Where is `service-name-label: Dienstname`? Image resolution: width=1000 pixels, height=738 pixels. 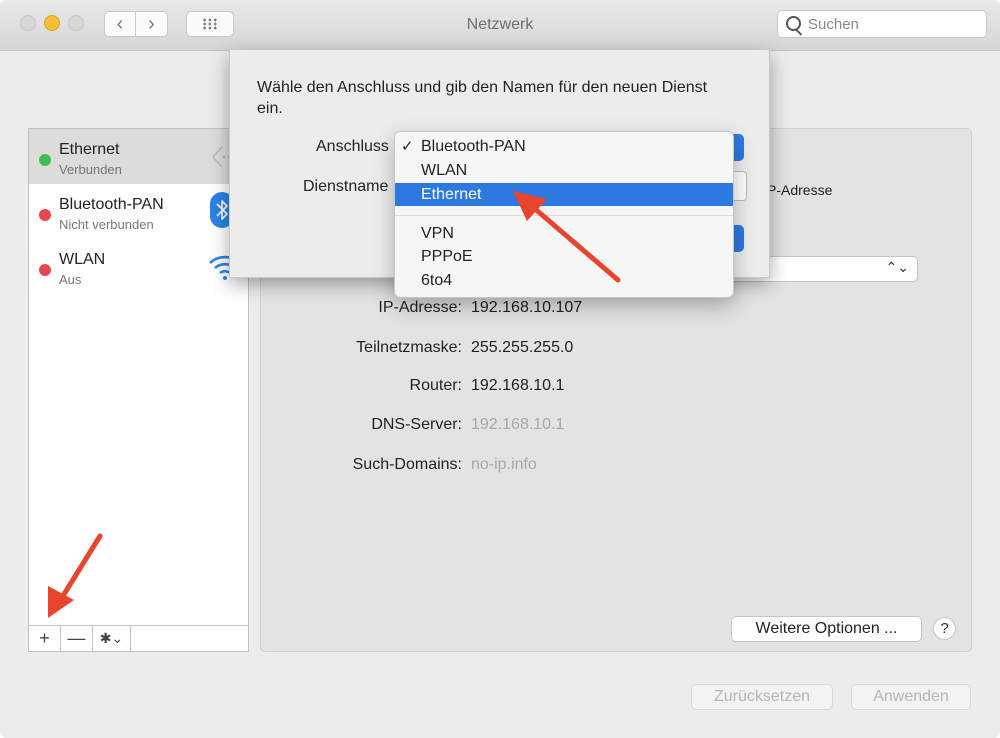 service-name-label: Dienstname is located at coordinates (346, 186).